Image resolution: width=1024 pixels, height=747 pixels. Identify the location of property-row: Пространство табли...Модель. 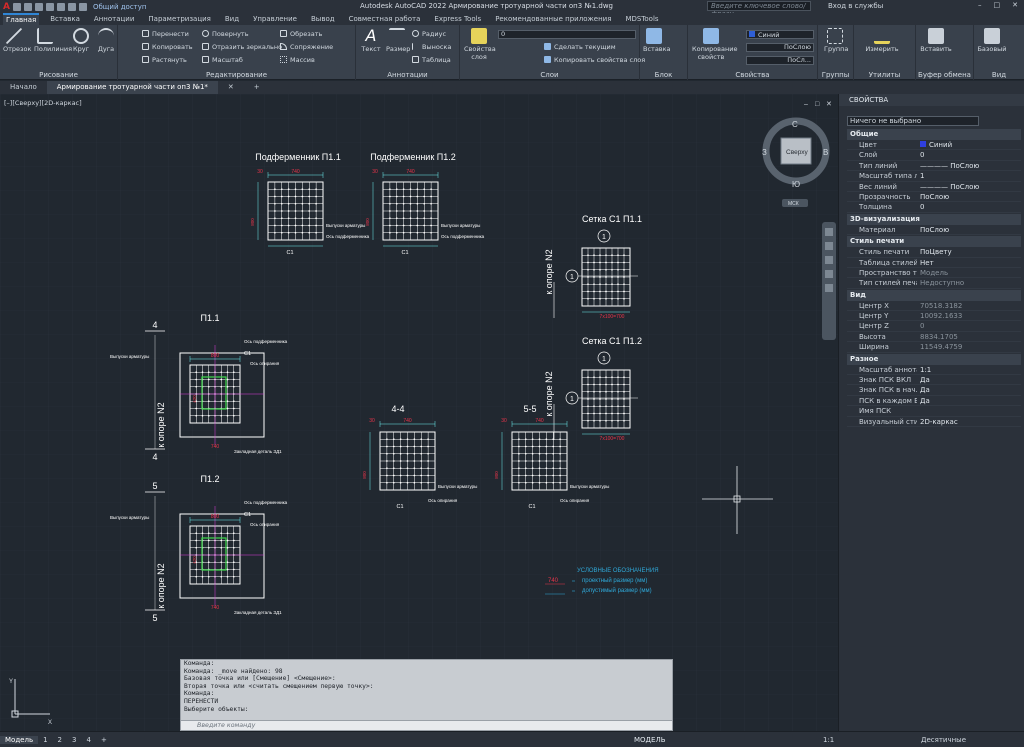
(934, 273).